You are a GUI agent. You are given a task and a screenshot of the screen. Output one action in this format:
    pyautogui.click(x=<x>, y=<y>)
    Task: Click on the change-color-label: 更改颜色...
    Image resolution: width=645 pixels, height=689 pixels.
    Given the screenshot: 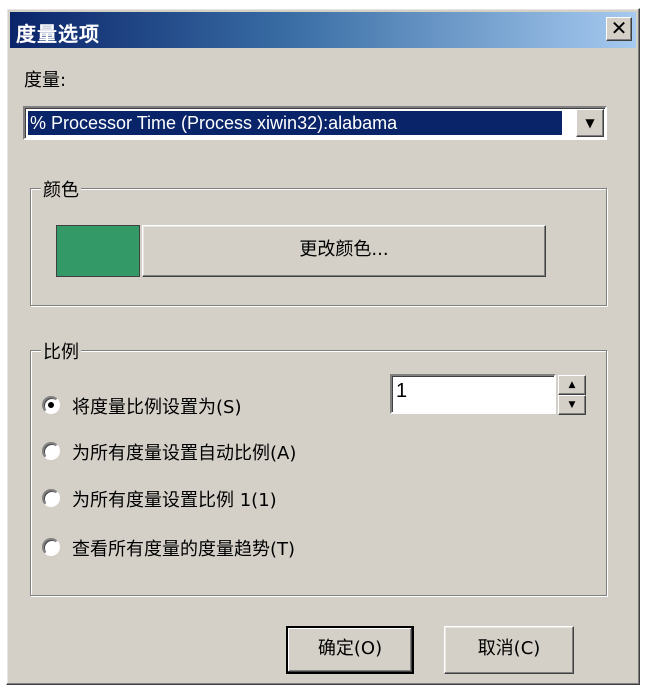 What is the action you would take?
    pyautogui.click(x=344, y=249)
    